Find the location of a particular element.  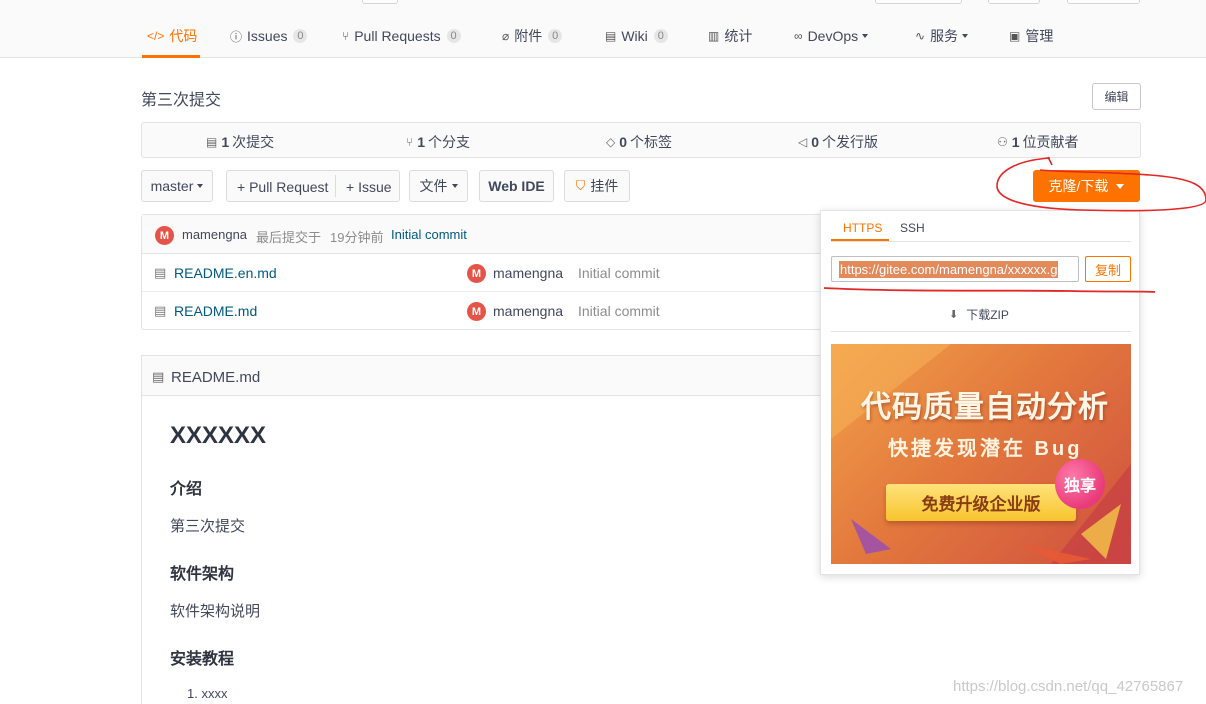

clone-url-input: https://gitee.com/mamengna/xxxxxx.g is located at coordinates (955, 269).